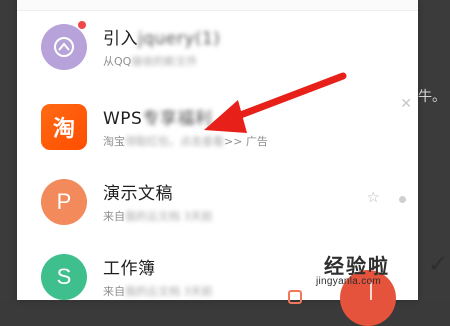 The height and width of the screenshot is (326, 450). Describe the element at coordinates (246, 141) in the screenshot. I see `ad-label: >> 广告` at that location.